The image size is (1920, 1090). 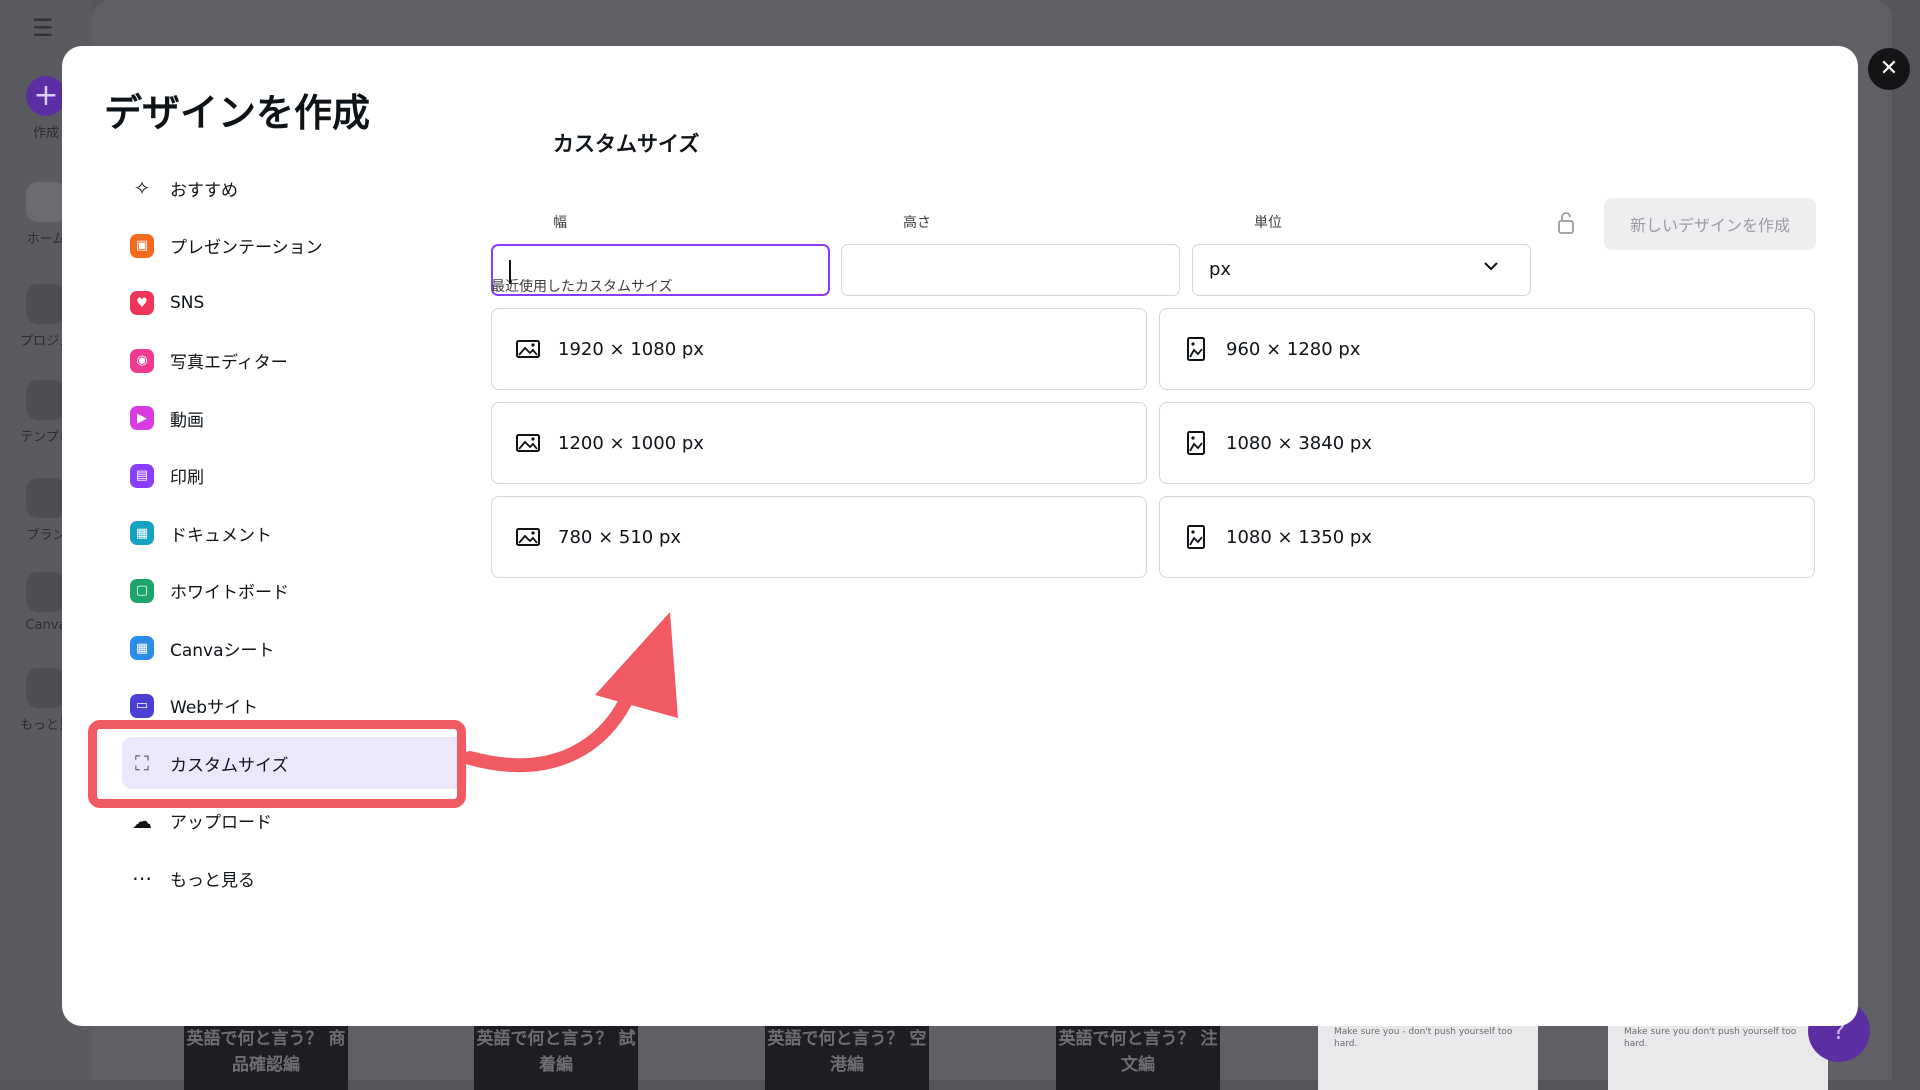 What do you see at coordinates (46, 28) in the screenshot?
I see `hamburger-menu-icon: ☰` at bounding box center [46, 28].